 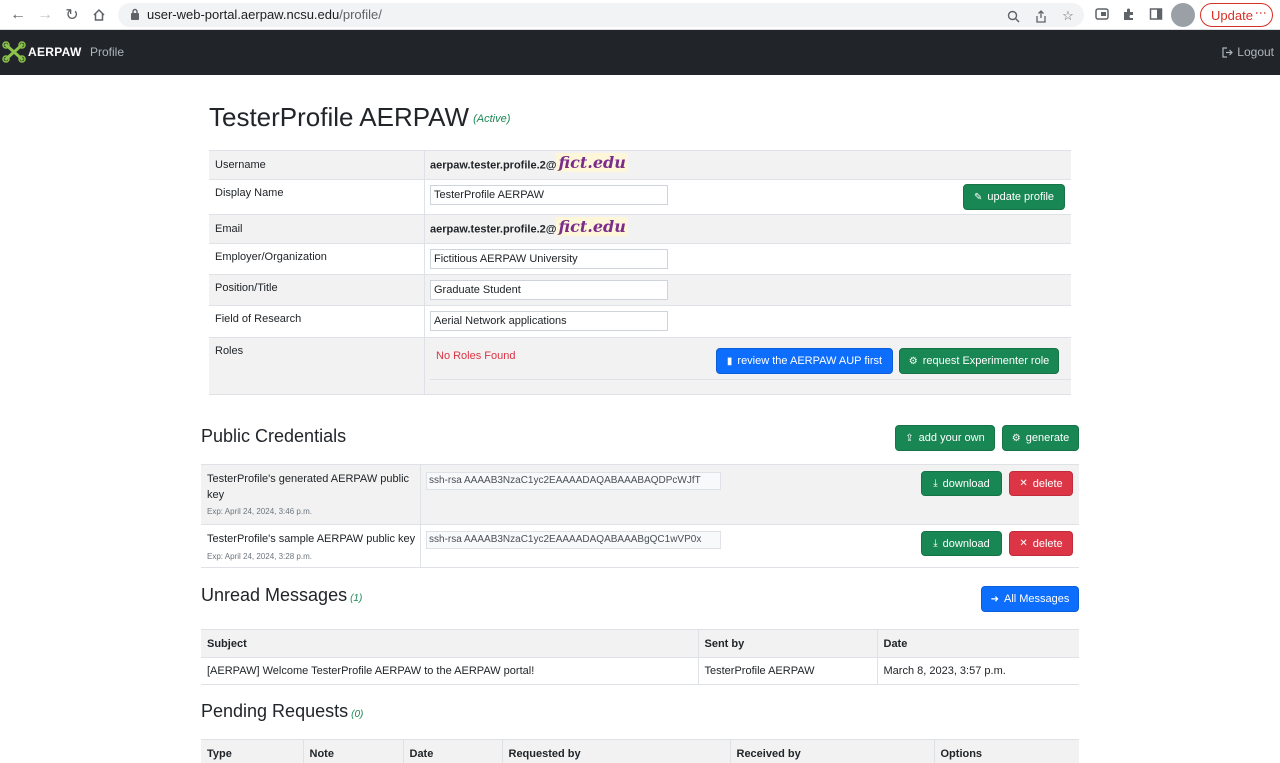 What do you see at coordinates (1068, 16) in the screenshot?
I see `bookmark-star-icon: ☆` at bounding box center [1068, 16].